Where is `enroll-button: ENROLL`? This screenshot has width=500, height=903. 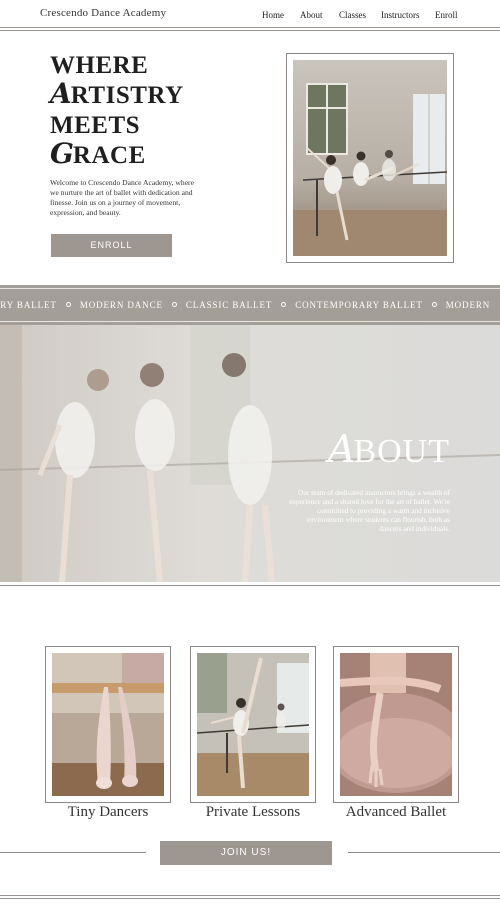
enroll-button: ENROLL is located at coordinates (111, 245).